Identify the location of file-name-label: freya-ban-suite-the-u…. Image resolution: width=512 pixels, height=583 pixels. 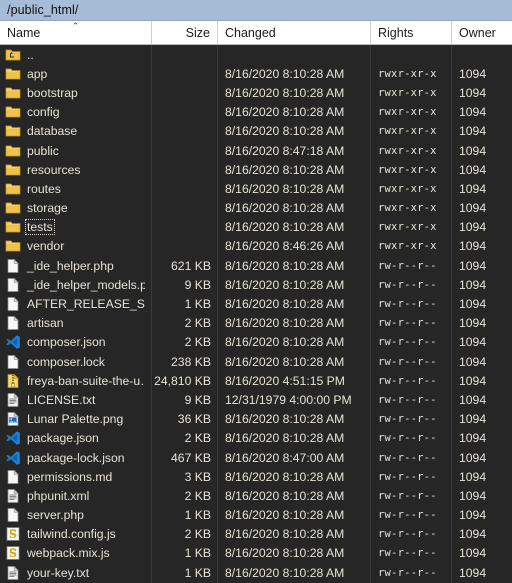
(86, 380).